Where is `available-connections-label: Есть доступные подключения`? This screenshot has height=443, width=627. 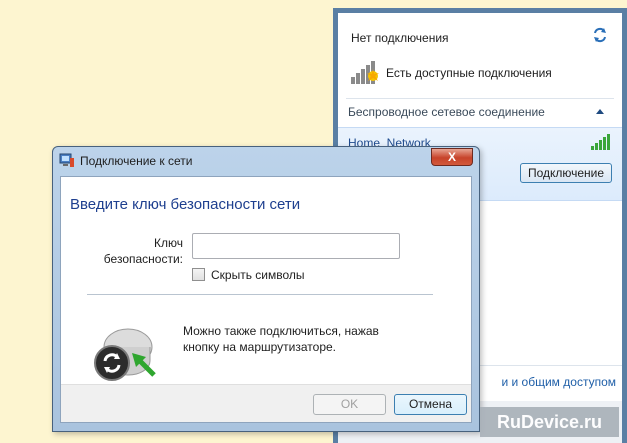
available-connections-label: Есть доступные подключения is located at coordinates (469, 73).